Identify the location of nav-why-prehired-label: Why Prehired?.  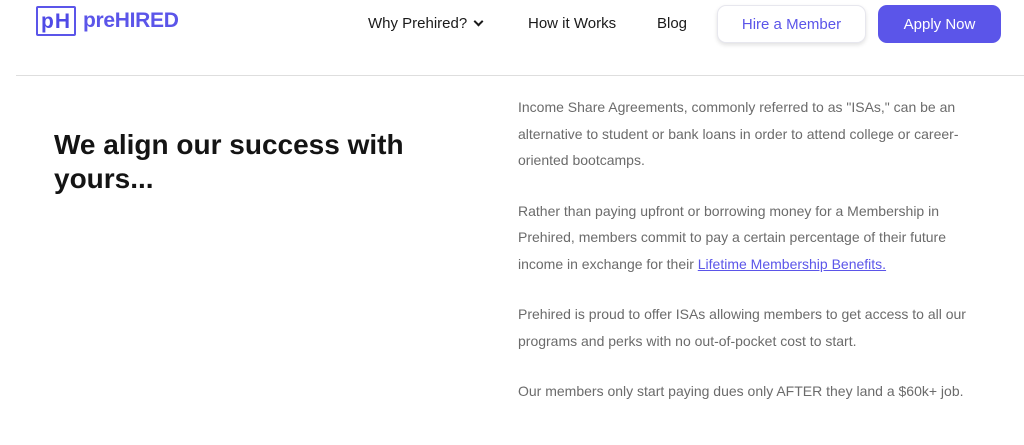
(418, 23).